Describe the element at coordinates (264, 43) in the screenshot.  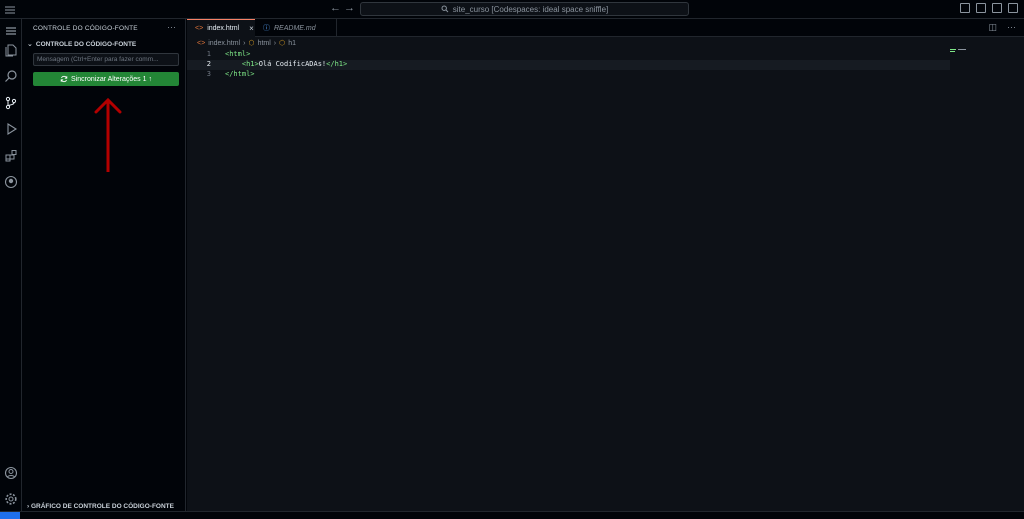
I see `breadcrumb-item: html` at that location.